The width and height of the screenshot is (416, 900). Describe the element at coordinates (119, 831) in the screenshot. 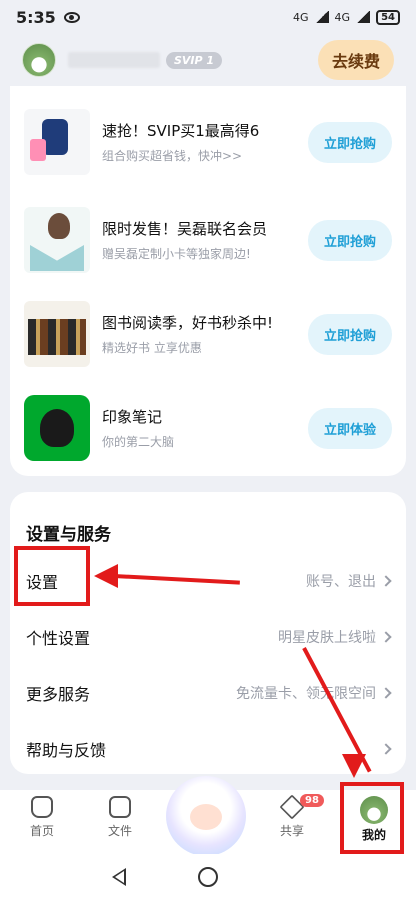

I see `nav-label: 文件` at that location.